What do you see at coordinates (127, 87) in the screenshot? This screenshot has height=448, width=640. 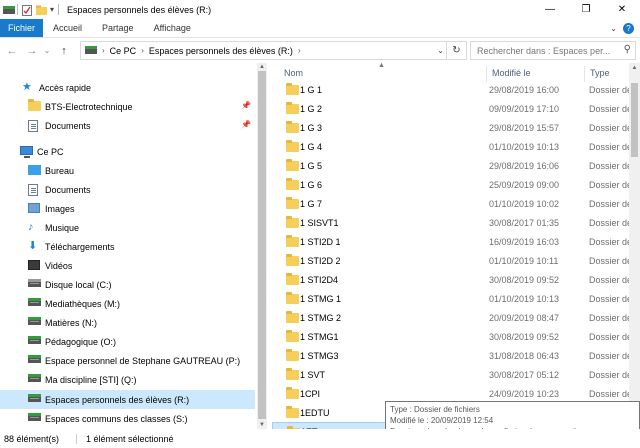 I see `nav-quick-access: ★ Accès rapide` at bounding box center [127, 87].